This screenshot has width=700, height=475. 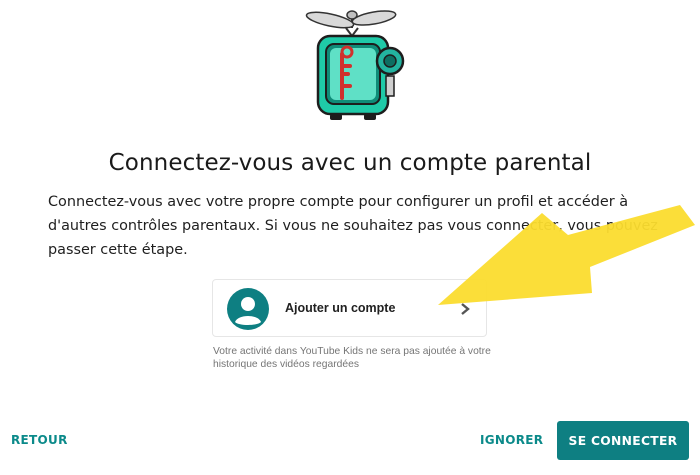 What do you see at coordinates (566, 255) in the screenshot?
I see `annotation-arrow-icon` at bounding box center [566, 255].